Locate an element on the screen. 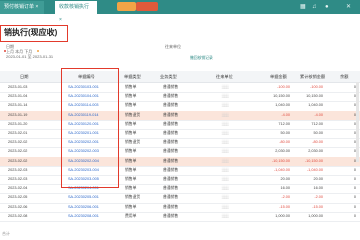 This screenshot has width=360, height=240. cell-date: 2023-01-04 is located at coordinates (18, 96).